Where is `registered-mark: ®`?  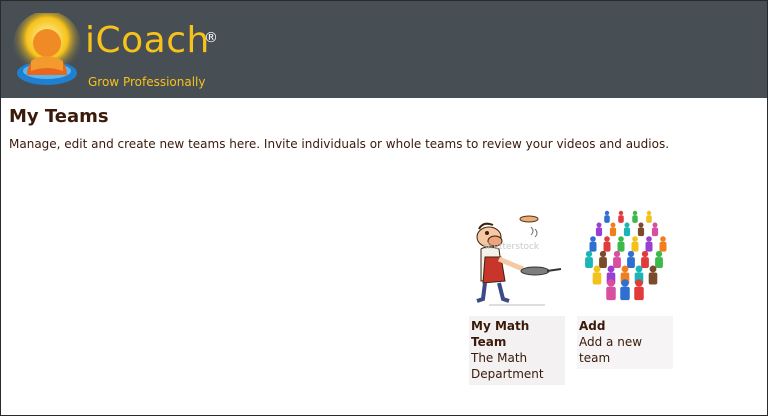
registered-mark: ® is located at coordinates (211, 38).